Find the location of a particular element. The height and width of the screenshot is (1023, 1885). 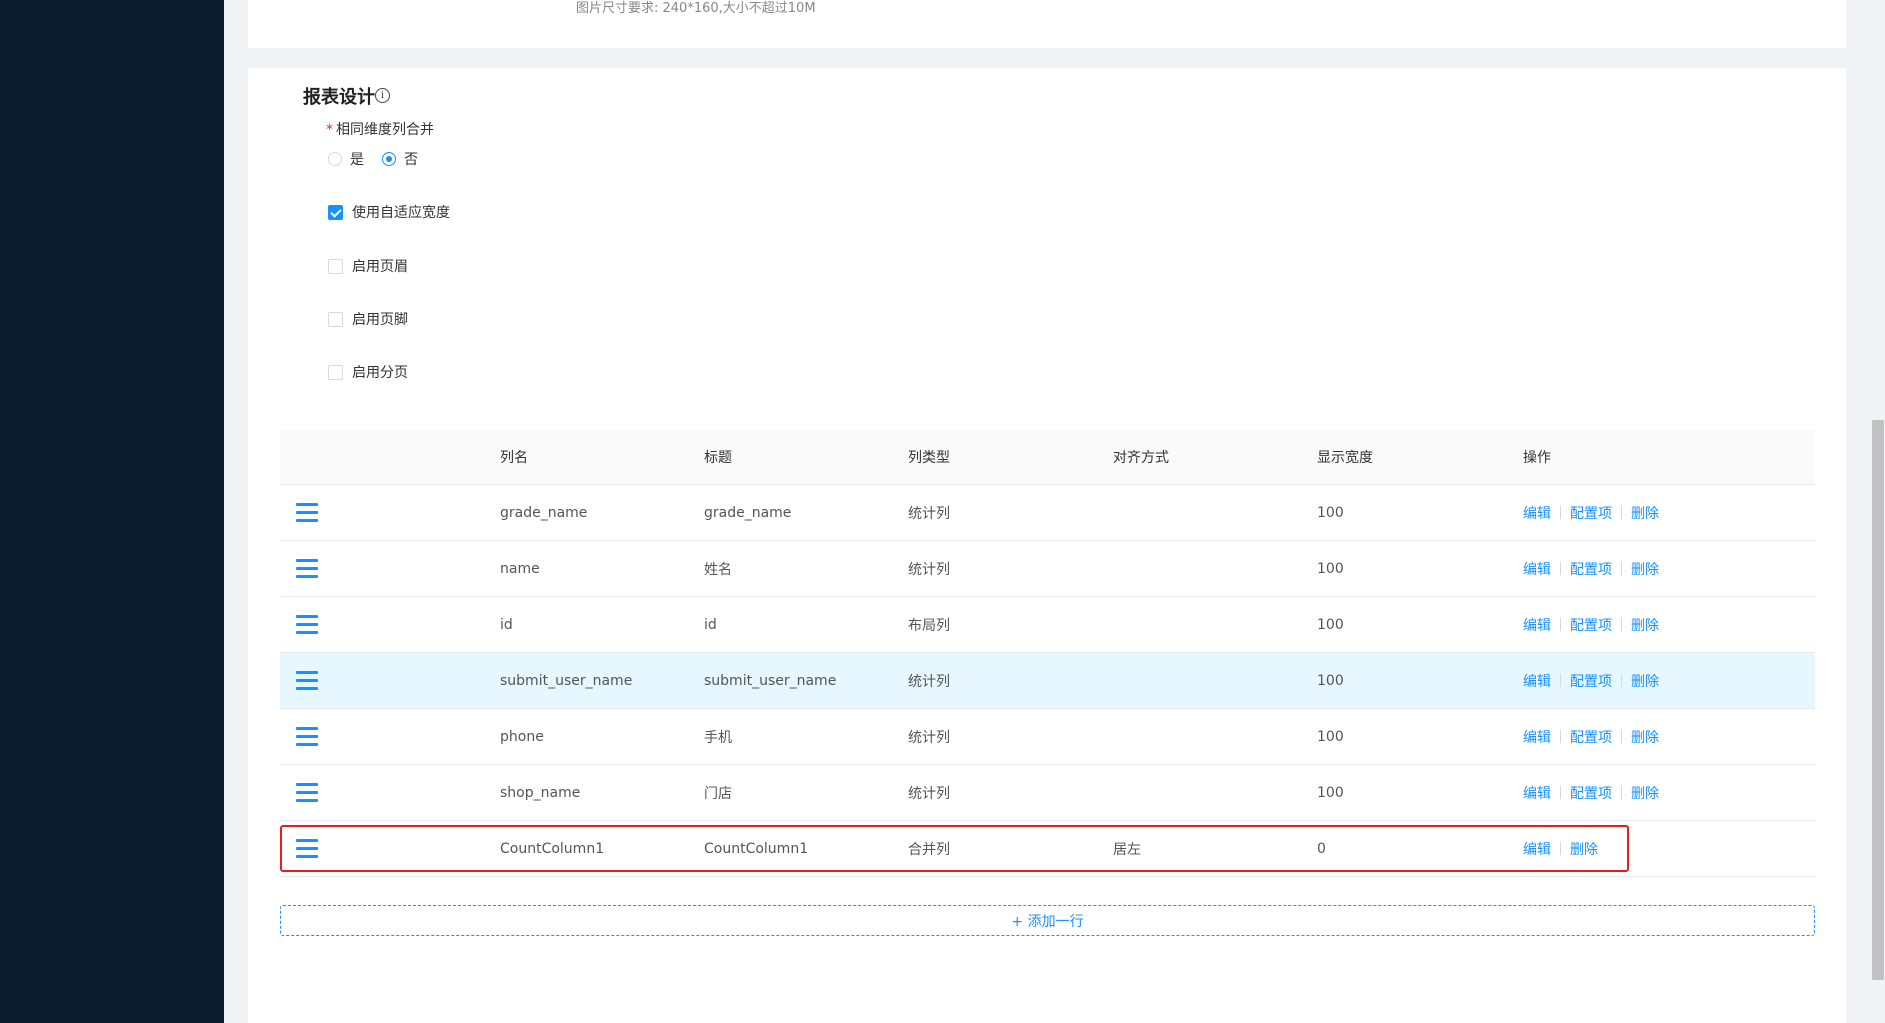

cell-title: 门店 is located at coordinates (718, 793).